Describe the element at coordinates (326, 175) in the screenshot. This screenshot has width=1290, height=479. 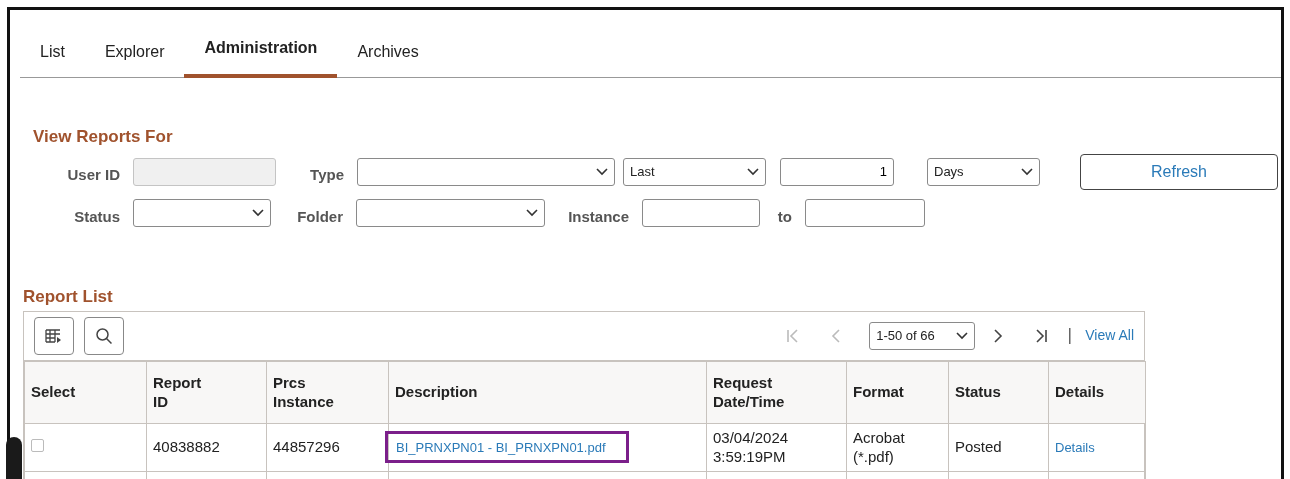
I see `field-label: Type` at that location.